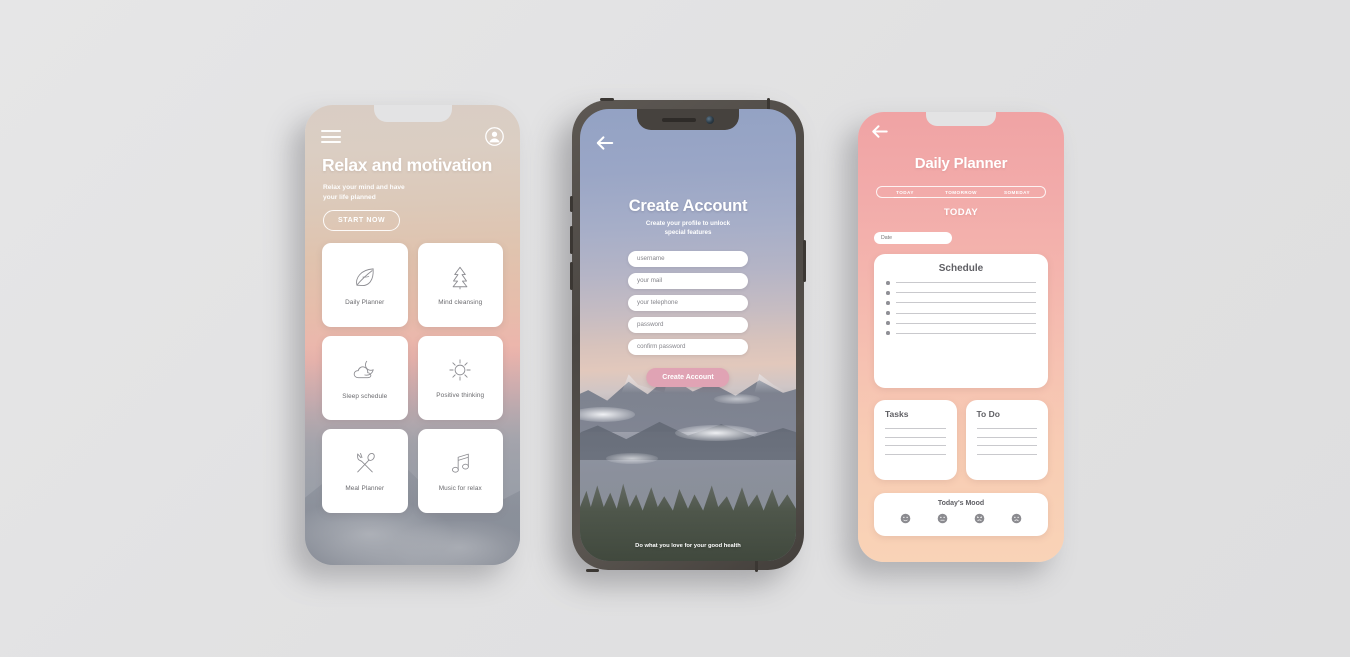  I want to click on tile-sleep-schedule: Sleep schedule, so click(365, 378).